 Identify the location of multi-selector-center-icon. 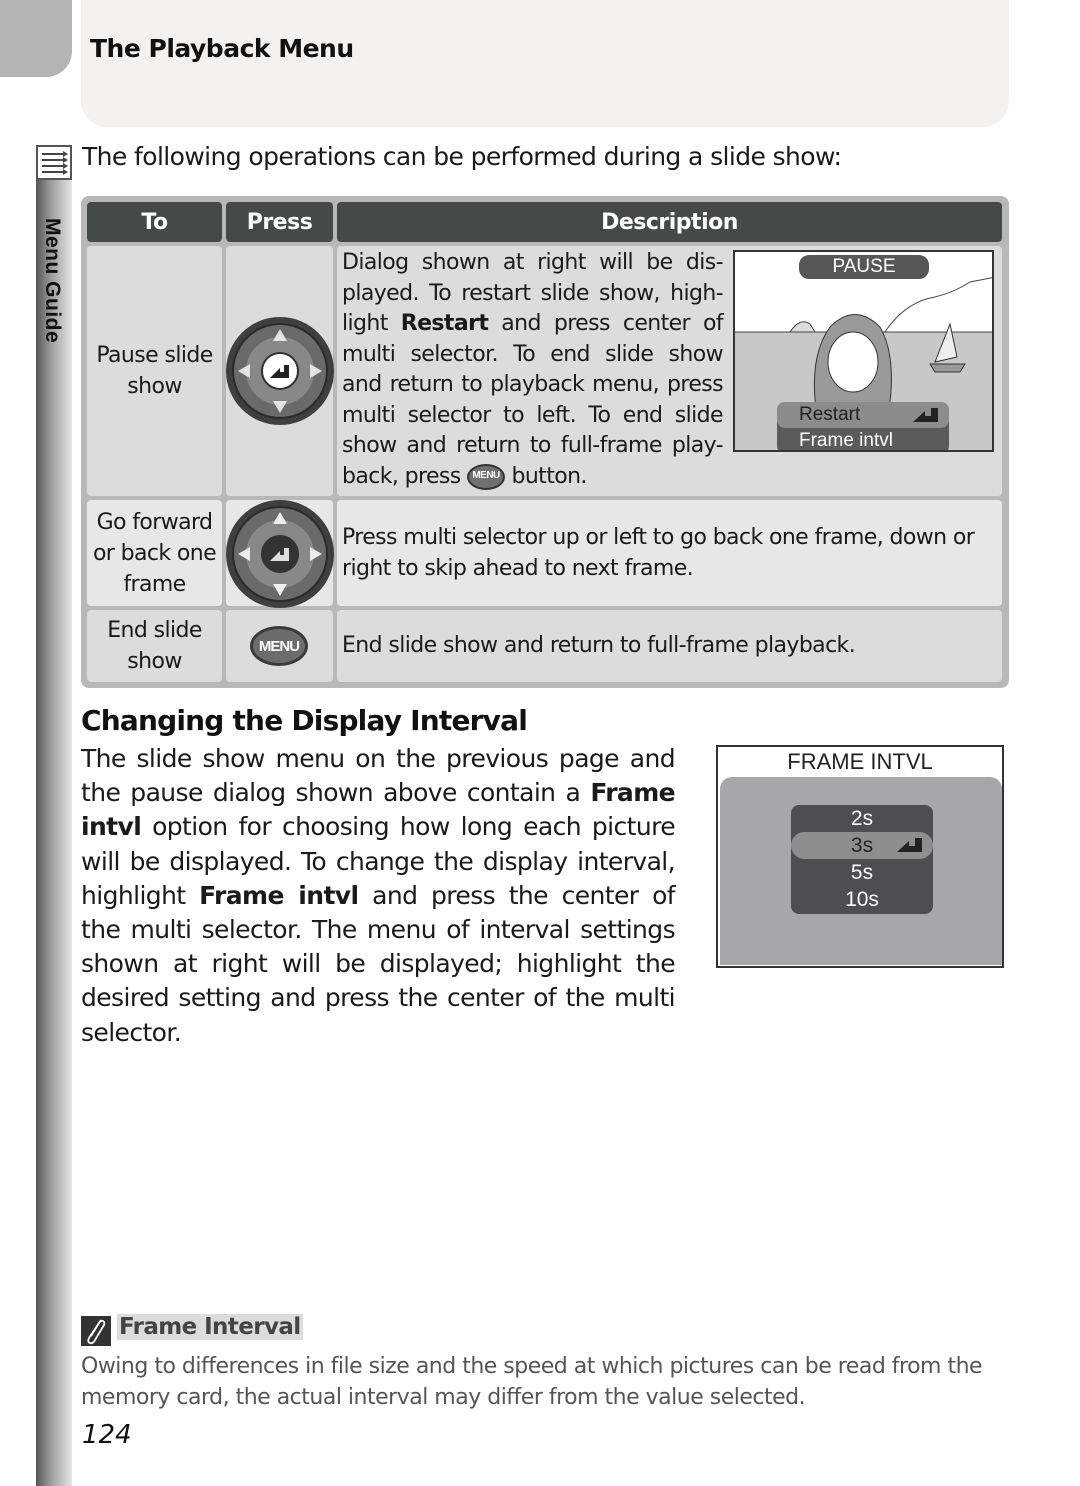
(280, 371).